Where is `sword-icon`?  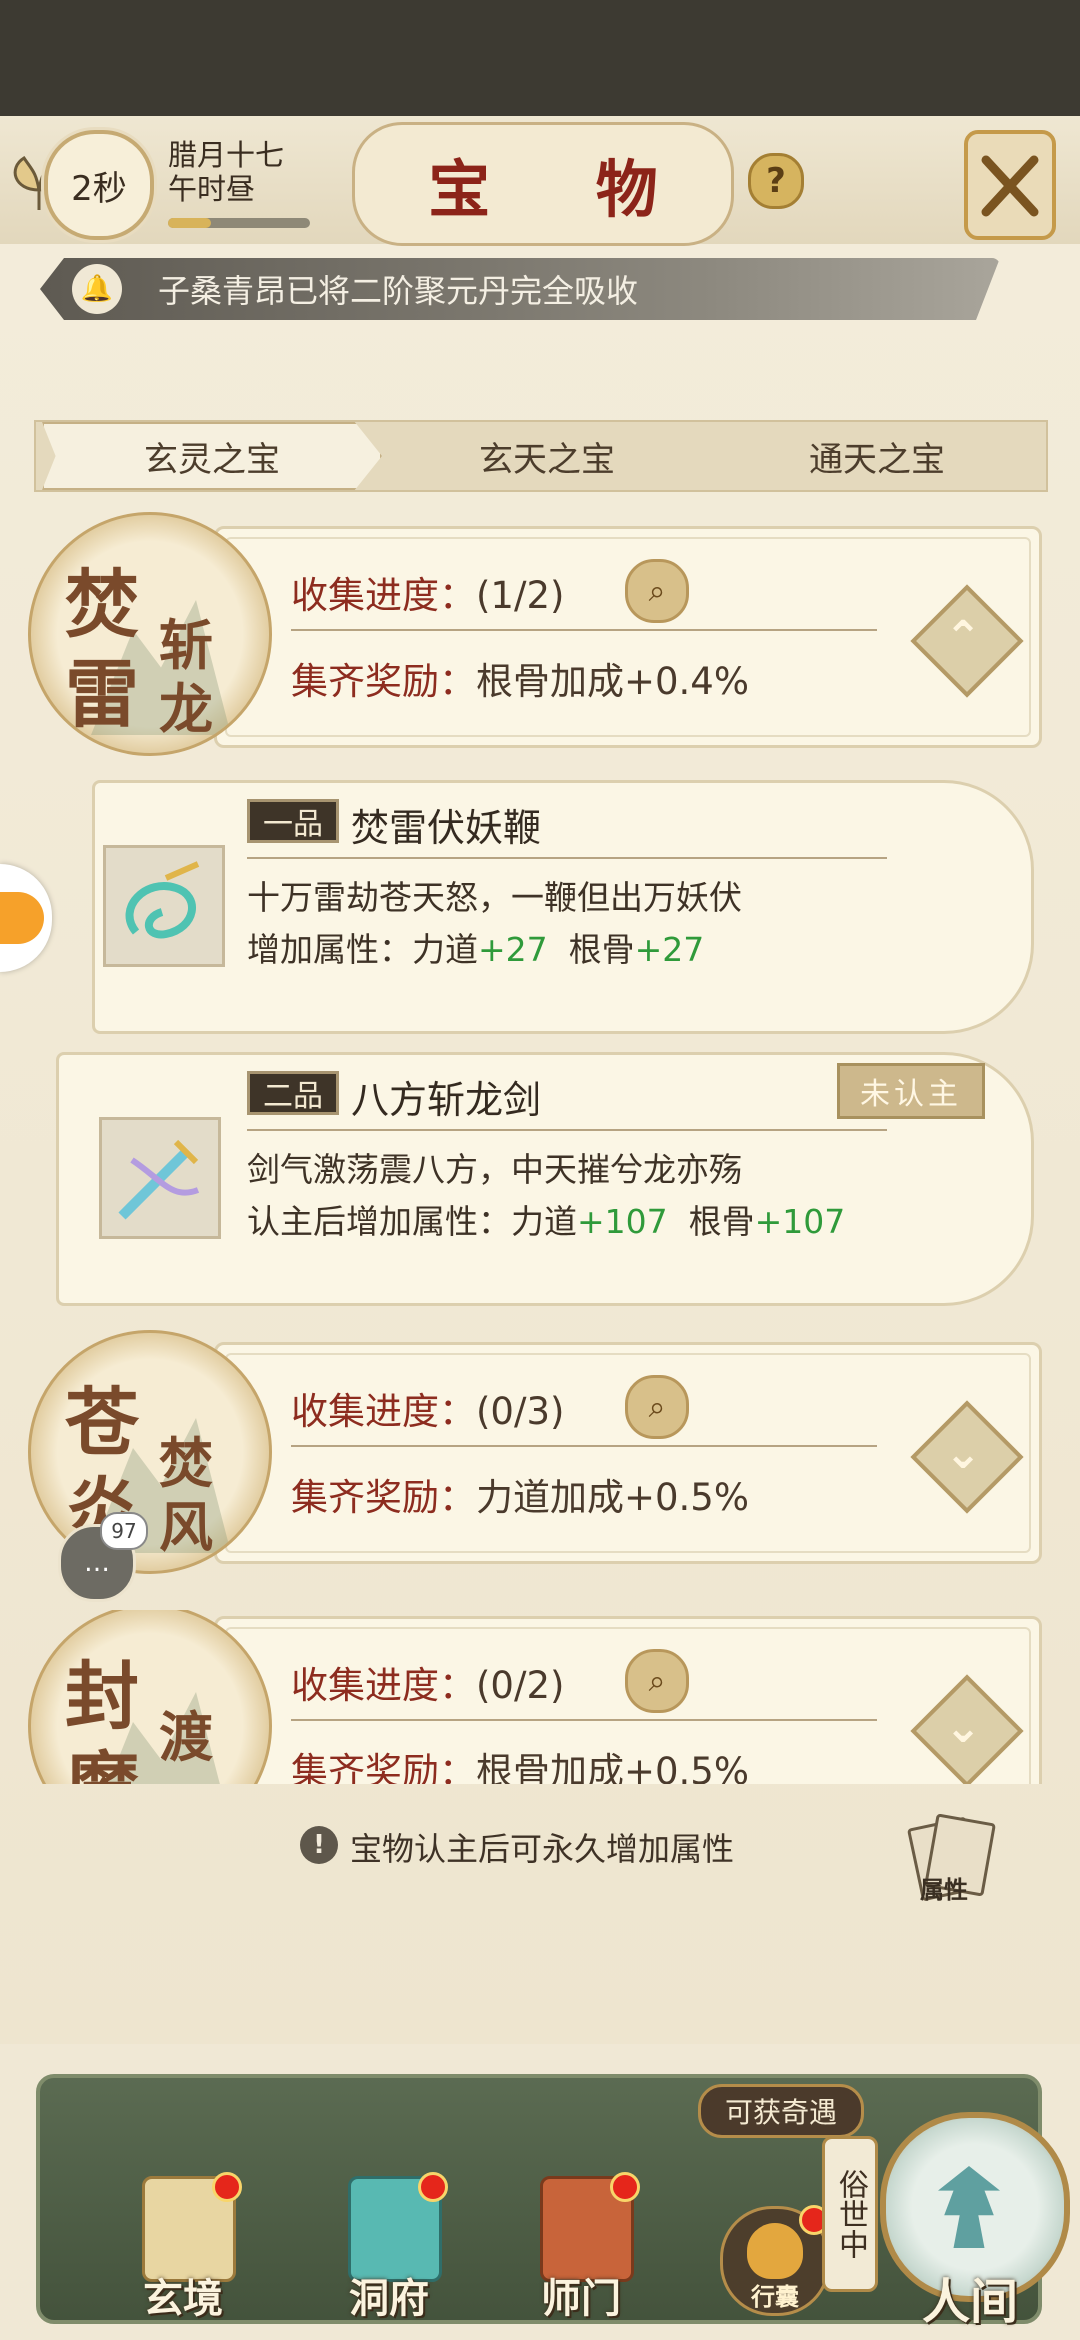 sword-icon is located at coordinates (159, 1179).